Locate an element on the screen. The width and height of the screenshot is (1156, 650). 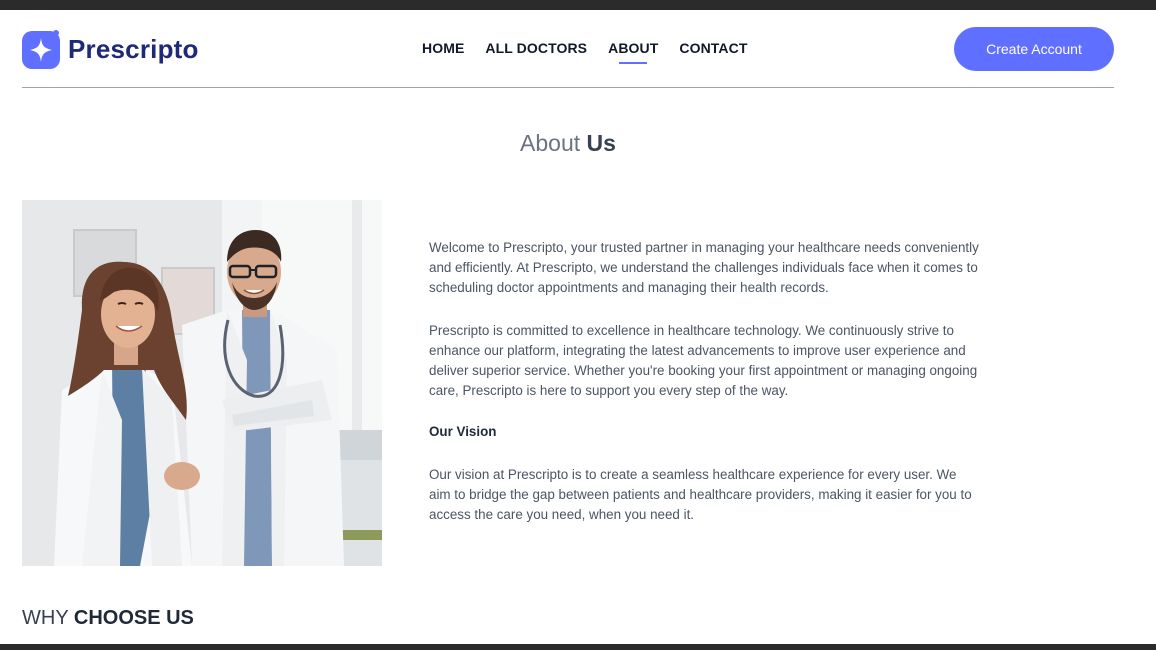
page-title-emphasis: Us is located at coordinates (601, 143).